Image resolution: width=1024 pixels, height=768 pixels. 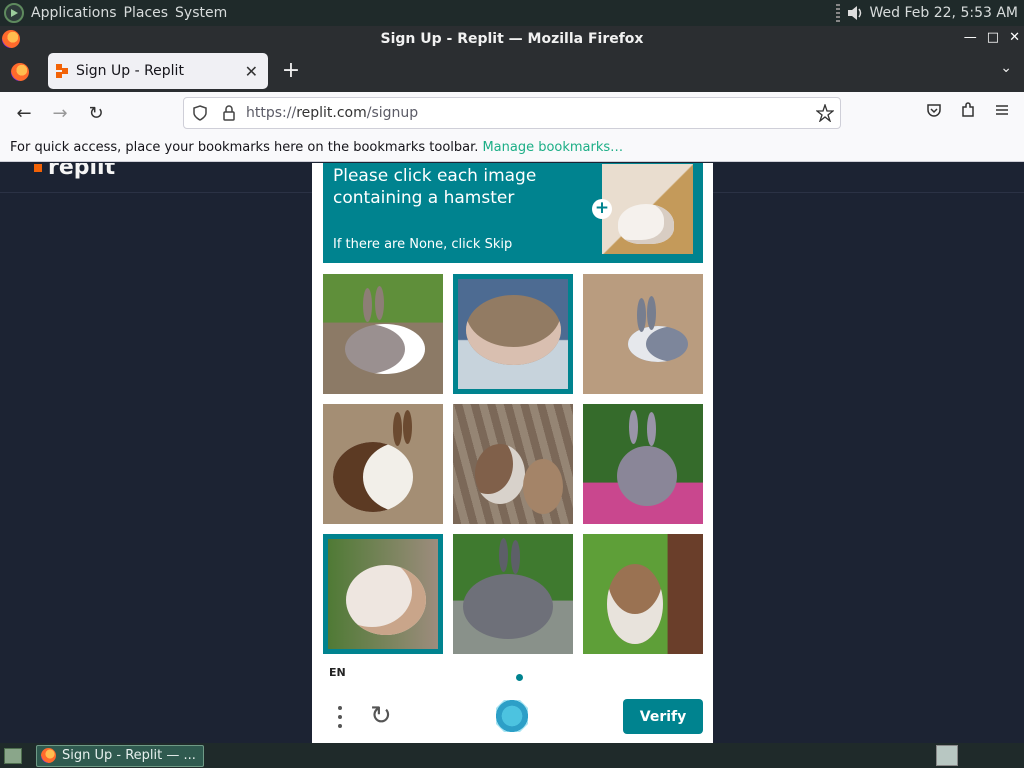 I want to click on shield-icon, so click(x=200, y=113).